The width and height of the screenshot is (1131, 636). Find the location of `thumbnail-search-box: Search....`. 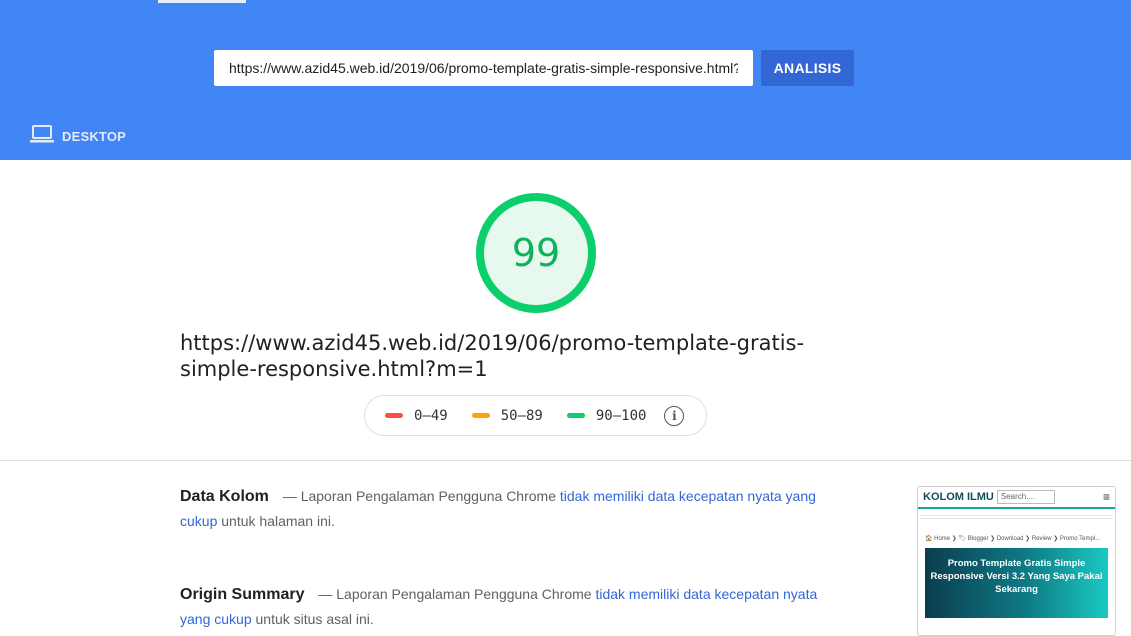

thumbnail-search-box: Search.... is located at coordinates (1025, 497).